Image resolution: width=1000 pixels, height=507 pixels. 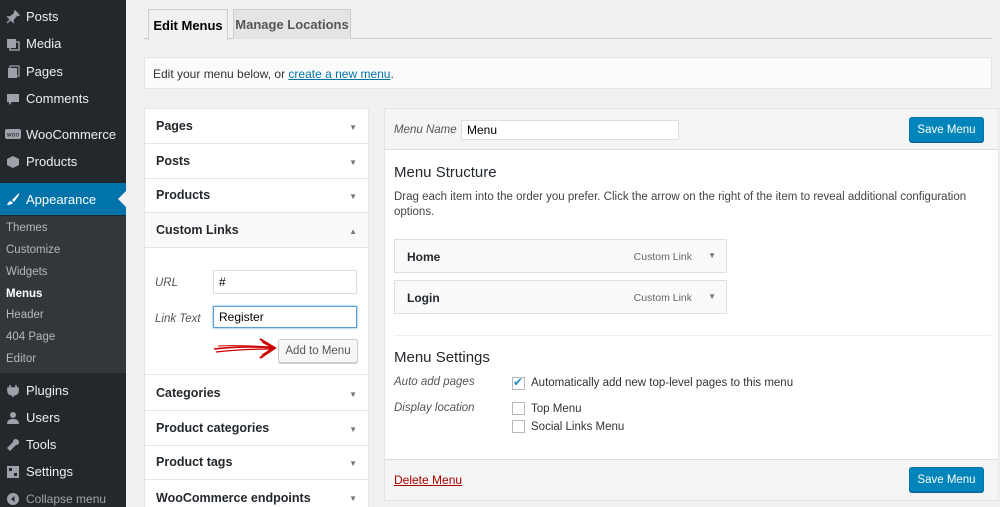 I want to click on accordion-products: Products ▼, so click(x=256, y=195).